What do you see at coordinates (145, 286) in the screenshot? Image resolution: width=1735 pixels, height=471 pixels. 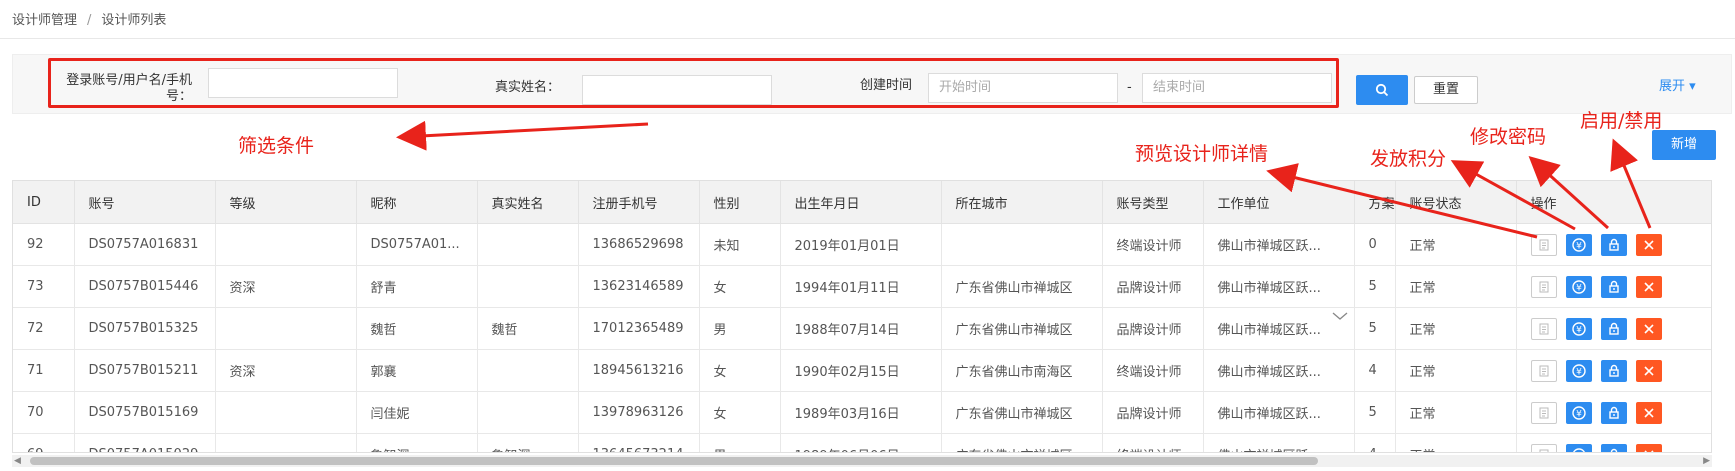 I see `table-cell: DS0757B015446` at bounding box center [145, 286].